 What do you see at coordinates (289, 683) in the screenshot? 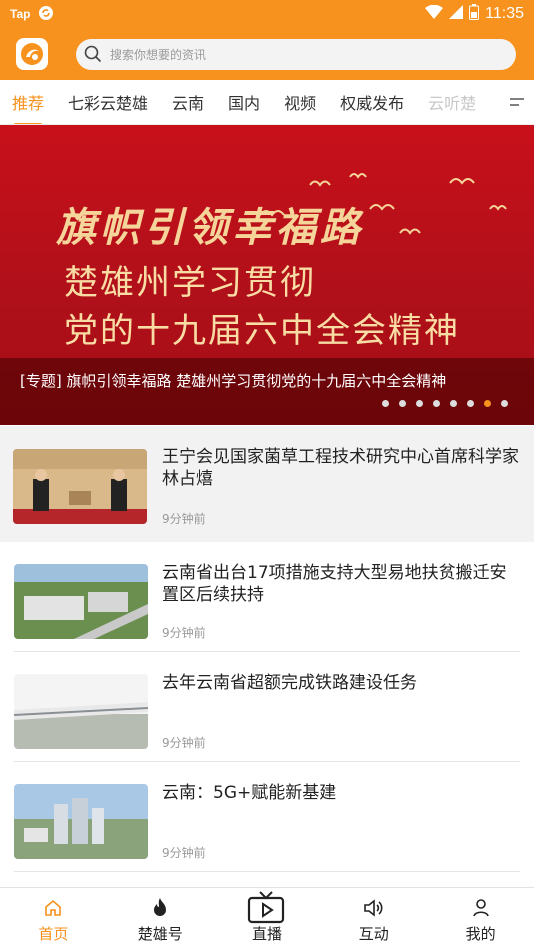
I see `news-title: 去年云南省超额完成铁路建设任务` at bounding box center [289, 683].